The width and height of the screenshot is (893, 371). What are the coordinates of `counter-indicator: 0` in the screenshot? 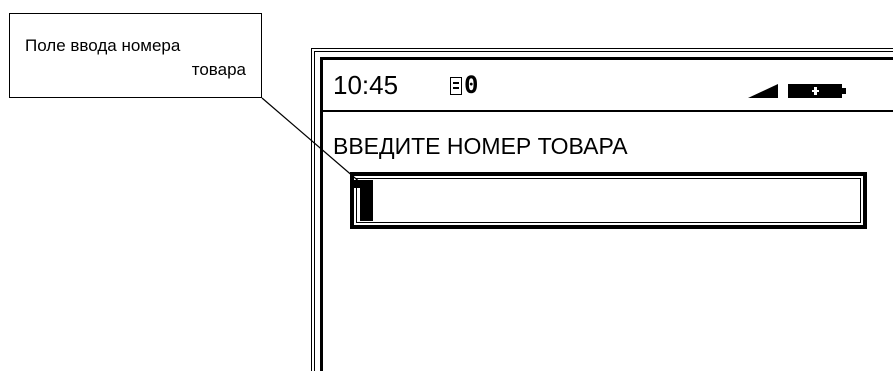 It's located at (471, 85).